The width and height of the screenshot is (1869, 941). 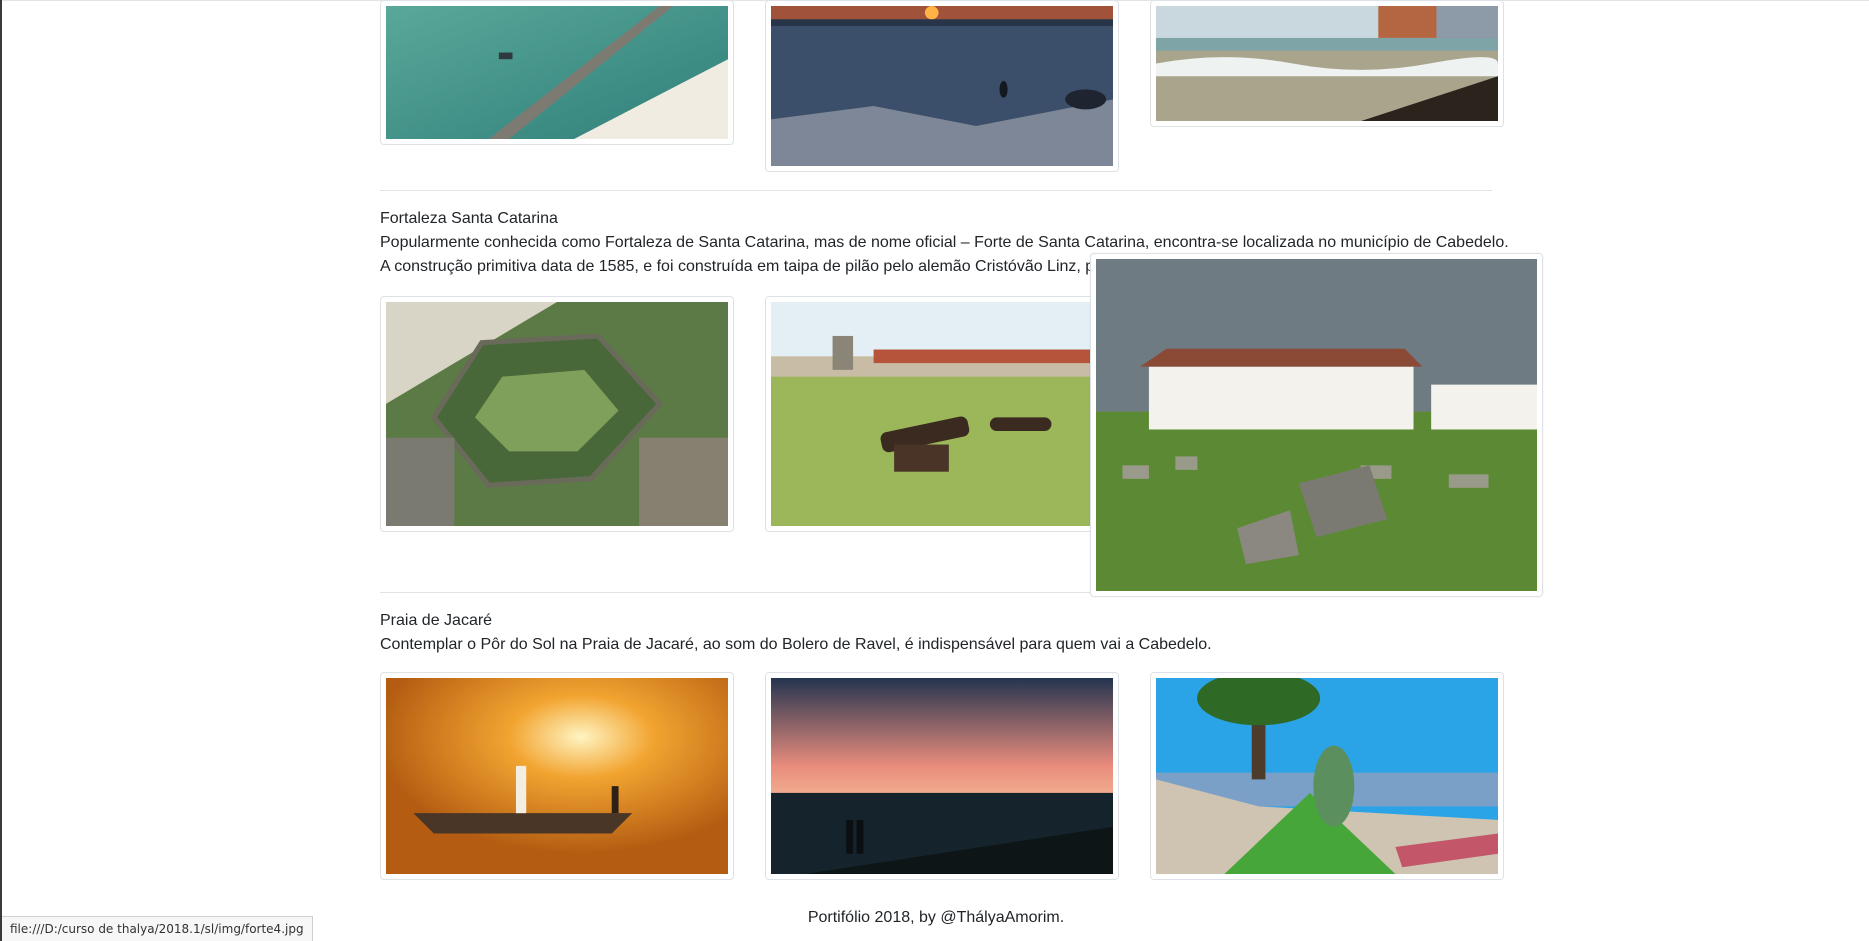 I want to click on gallery-thumb-beach-buildings, so click(x=1327, y=63).